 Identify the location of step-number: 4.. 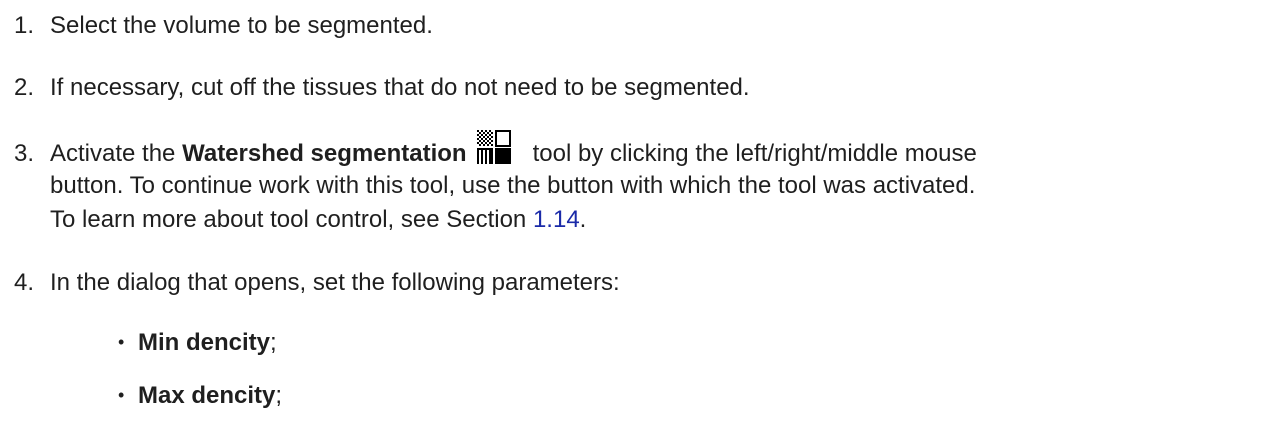
(24, 282).